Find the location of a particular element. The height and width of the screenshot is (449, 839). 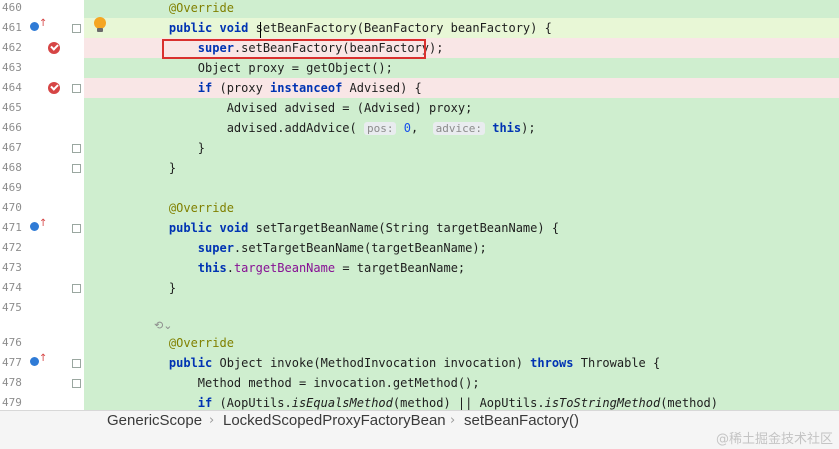

ai-assistant-icon: ⟲⌄ is located at coordinates (163, 325).